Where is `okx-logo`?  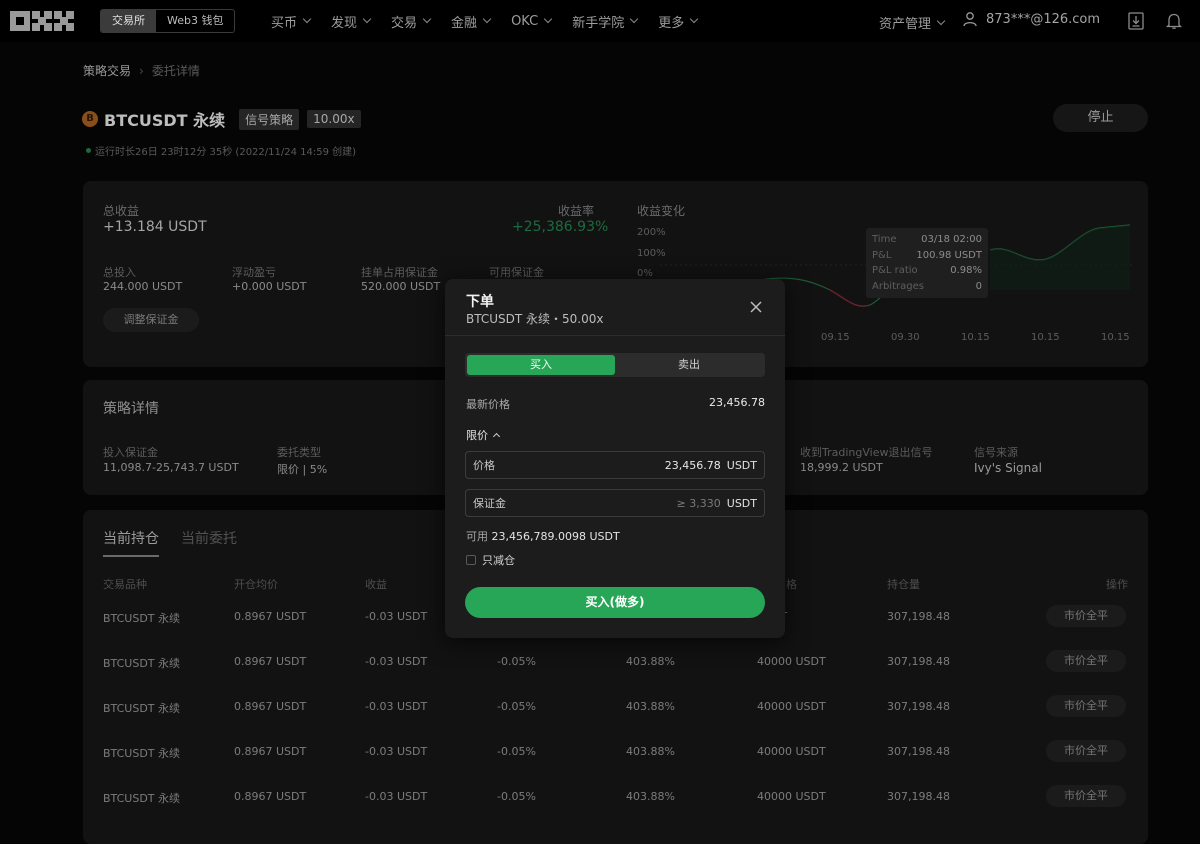
okx-logo is located at coordinates (42, 21).